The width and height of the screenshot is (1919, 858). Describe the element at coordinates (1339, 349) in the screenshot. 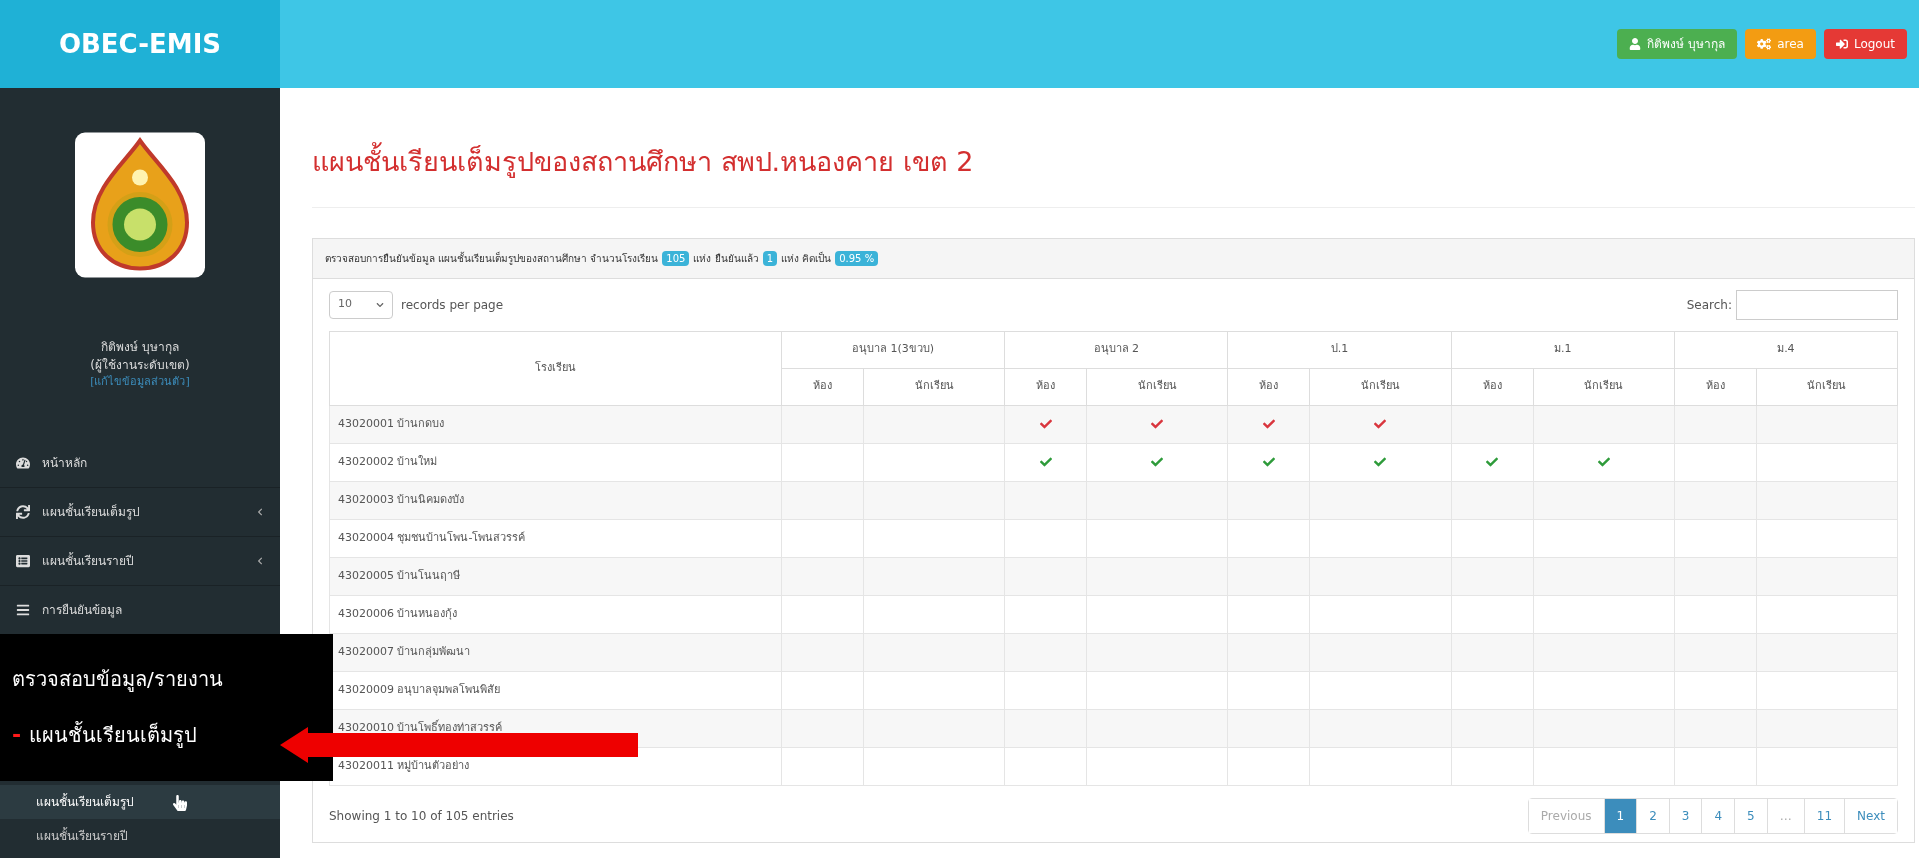

I see `column-group-header: ป.1` at that location.